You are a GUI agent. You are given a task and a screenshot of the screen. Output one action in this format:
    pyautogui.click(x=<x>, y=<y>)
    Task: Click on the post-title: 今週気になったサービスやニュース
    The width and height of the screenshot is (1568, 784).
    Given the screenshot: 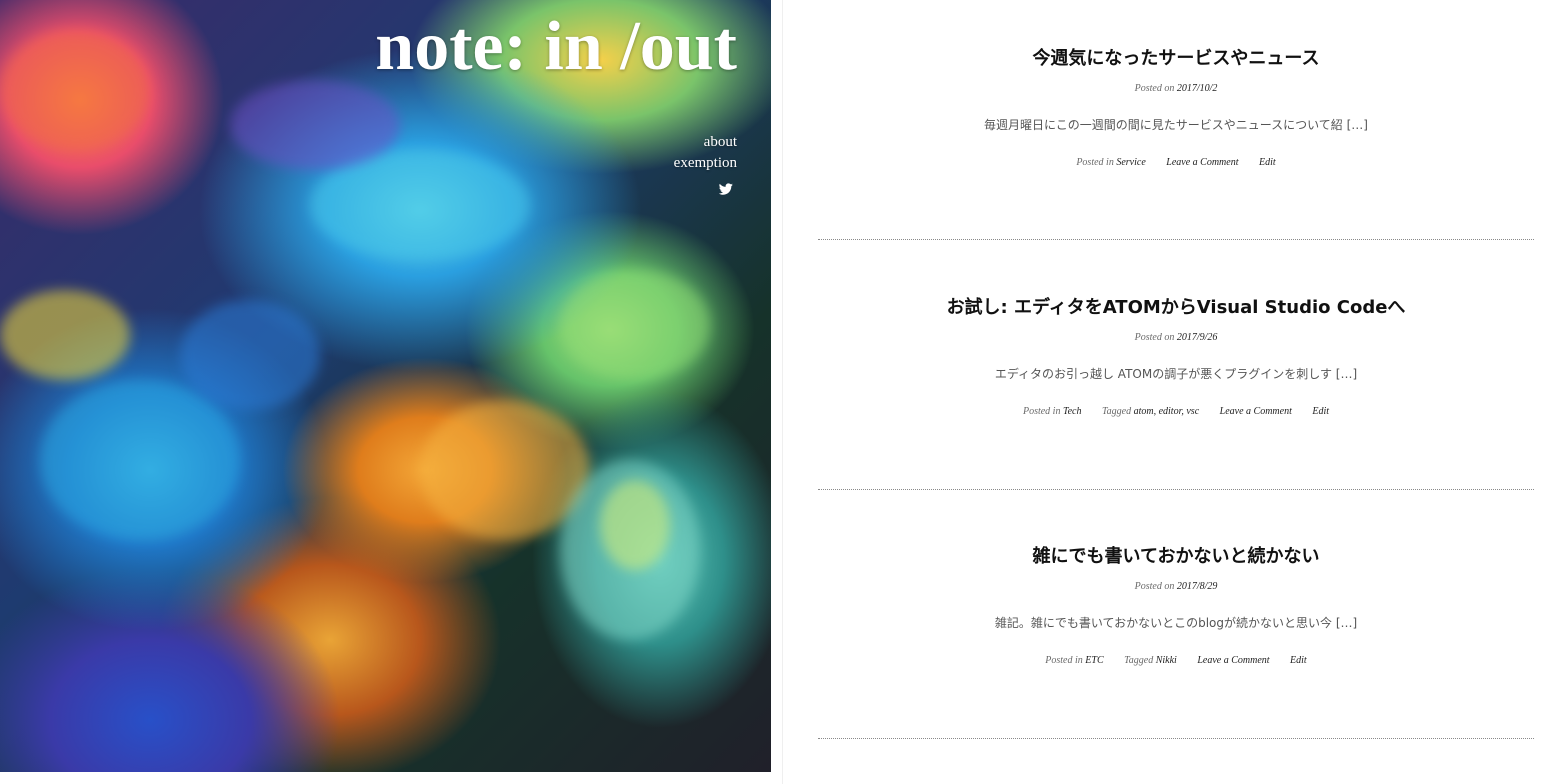 What is the action you would take?
    pyautogui.click(x=1176, y=59)
    